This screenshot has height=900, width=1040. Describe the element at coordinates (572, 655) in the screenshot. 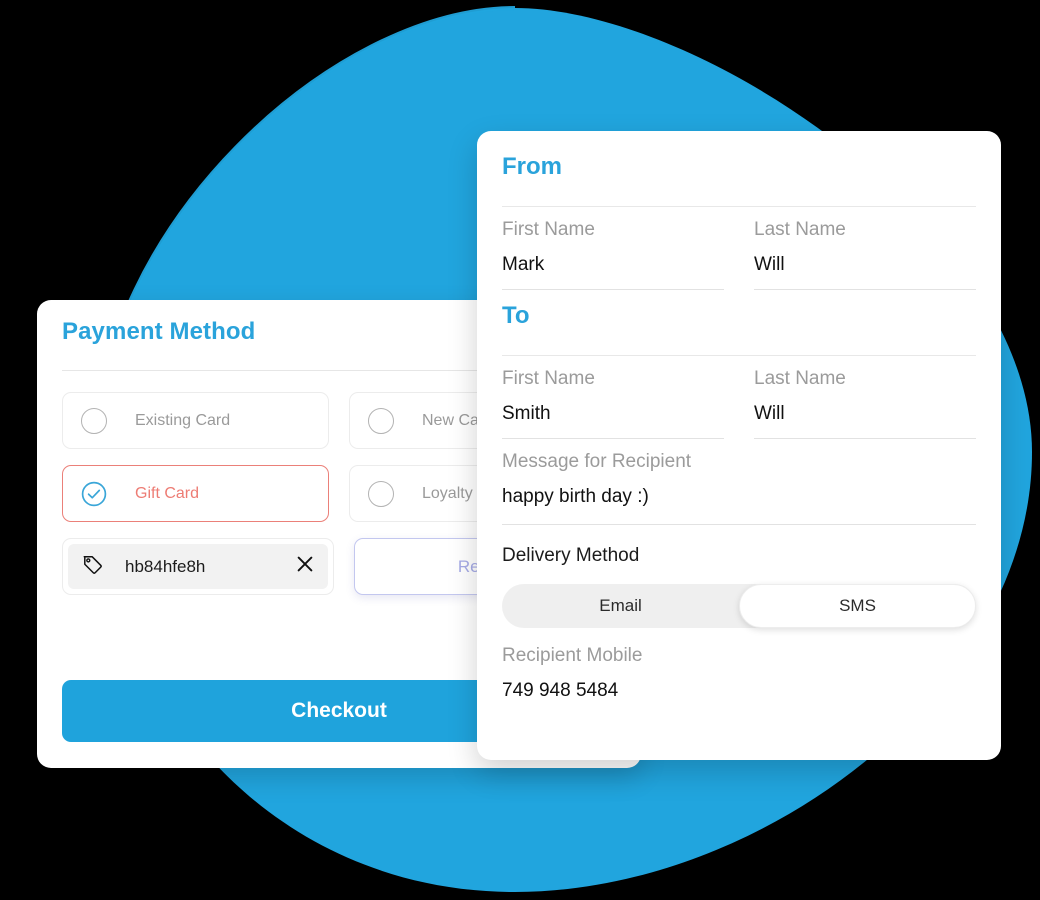

I see `recipient-mobile-label: Recipient Mobile` at that location.